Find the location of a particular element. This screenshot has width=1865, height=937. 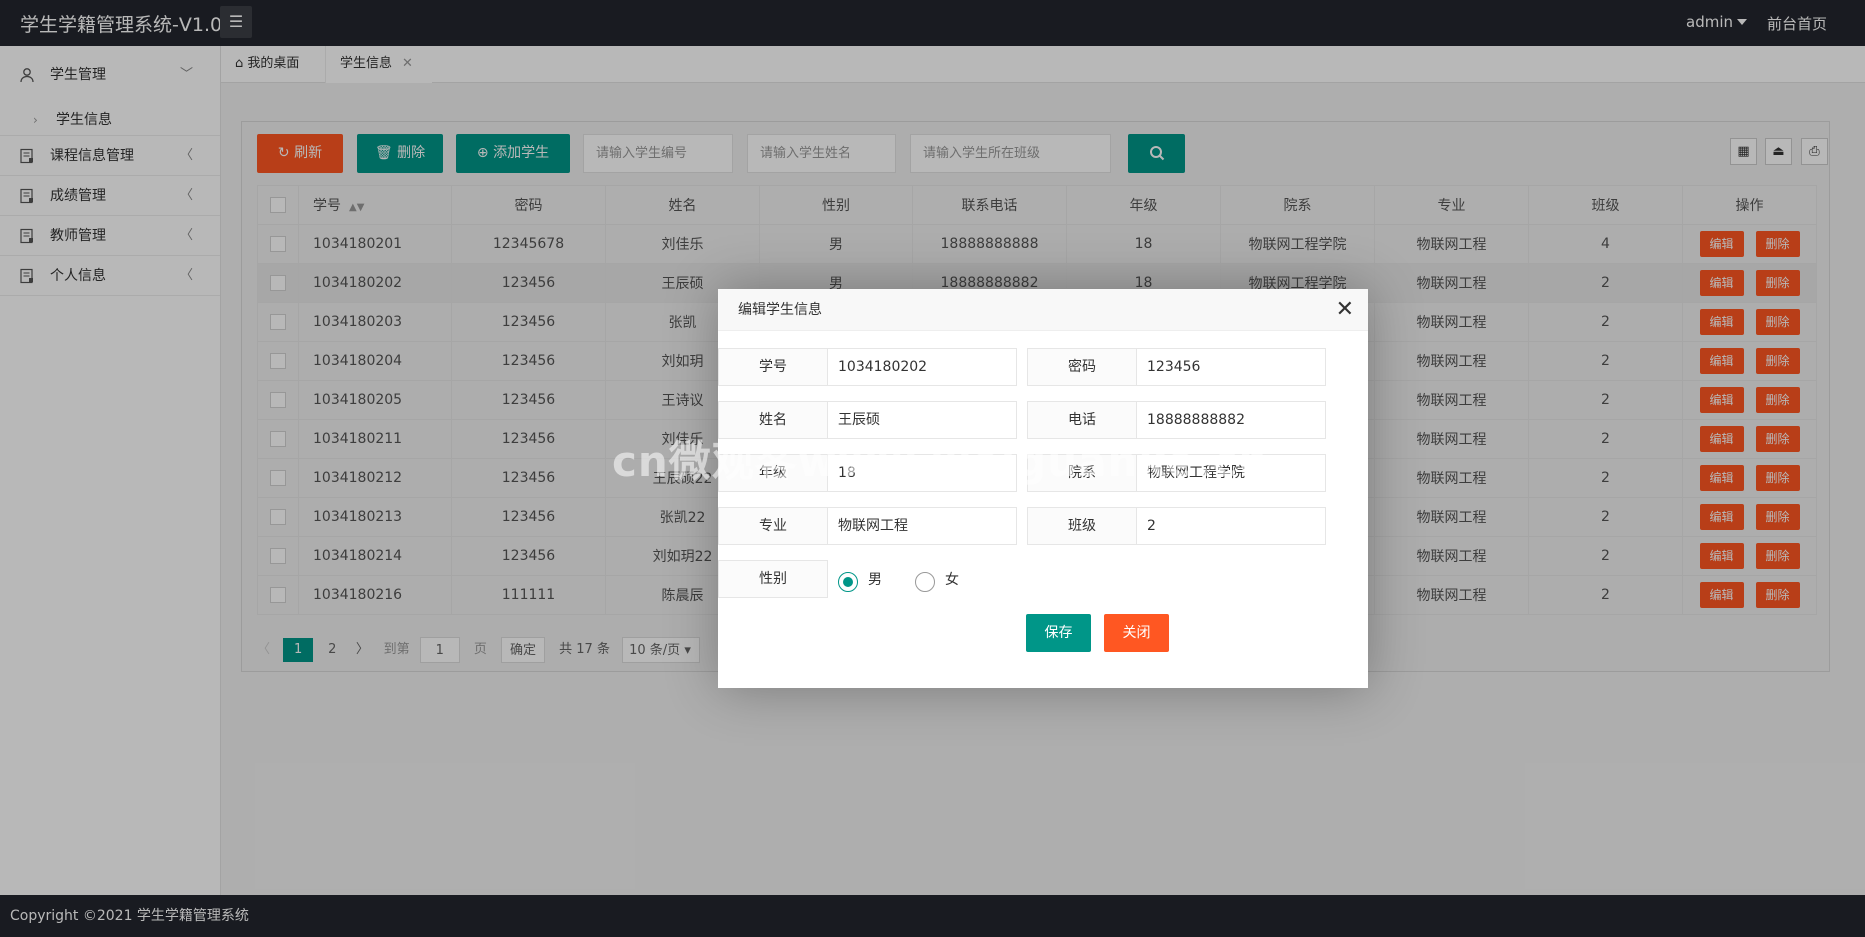

field-label: 班级 is located at coordinates (1082, 526).